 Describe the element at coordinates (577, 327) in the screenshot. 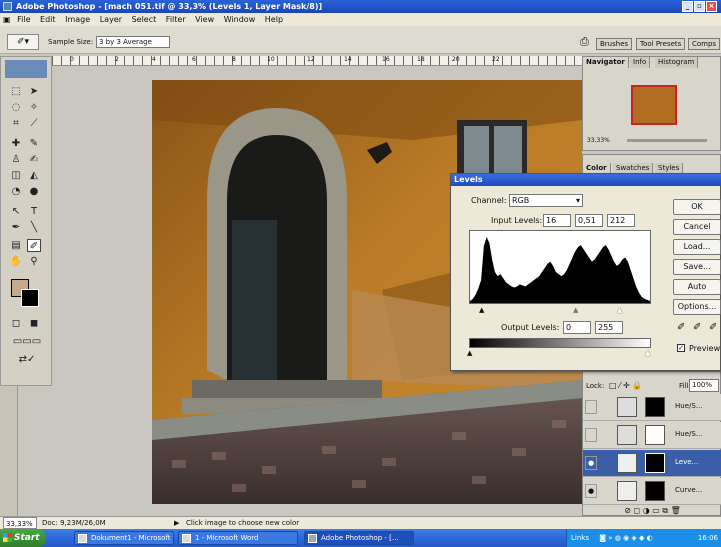

I see `output-black-field: 0` at that location.